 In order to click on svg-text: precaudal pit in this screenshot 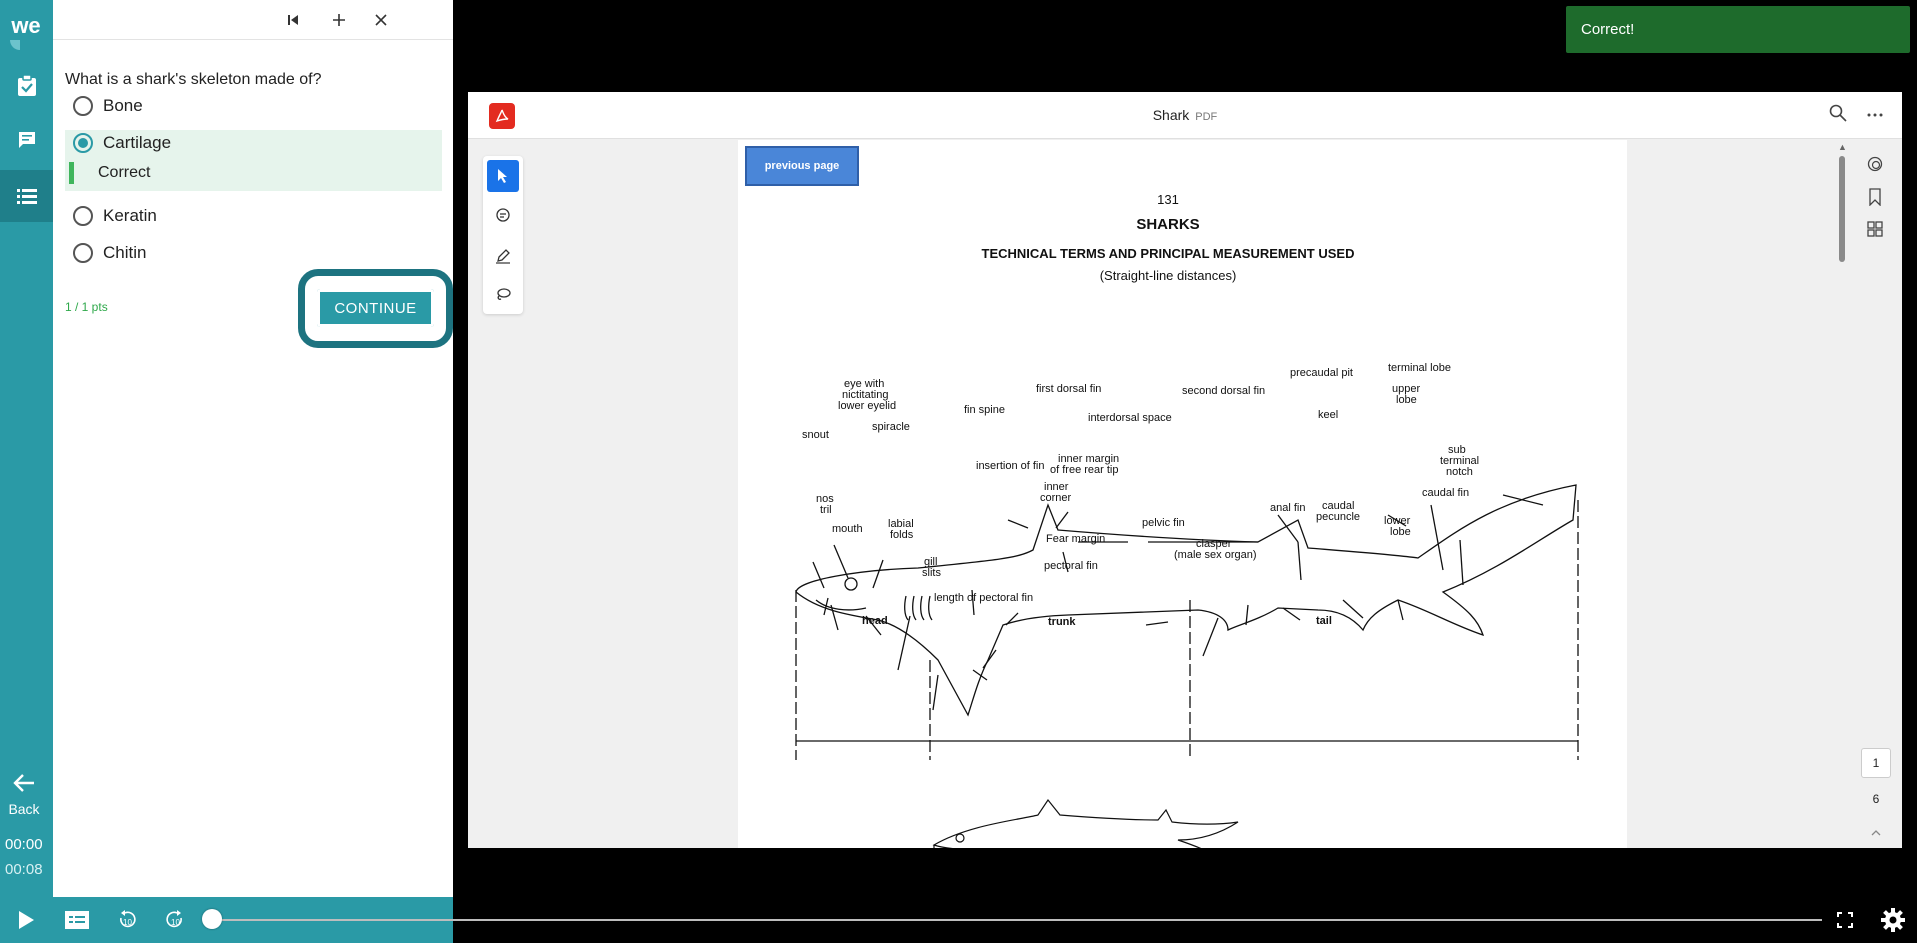, I will do `click(1321, 373)`.